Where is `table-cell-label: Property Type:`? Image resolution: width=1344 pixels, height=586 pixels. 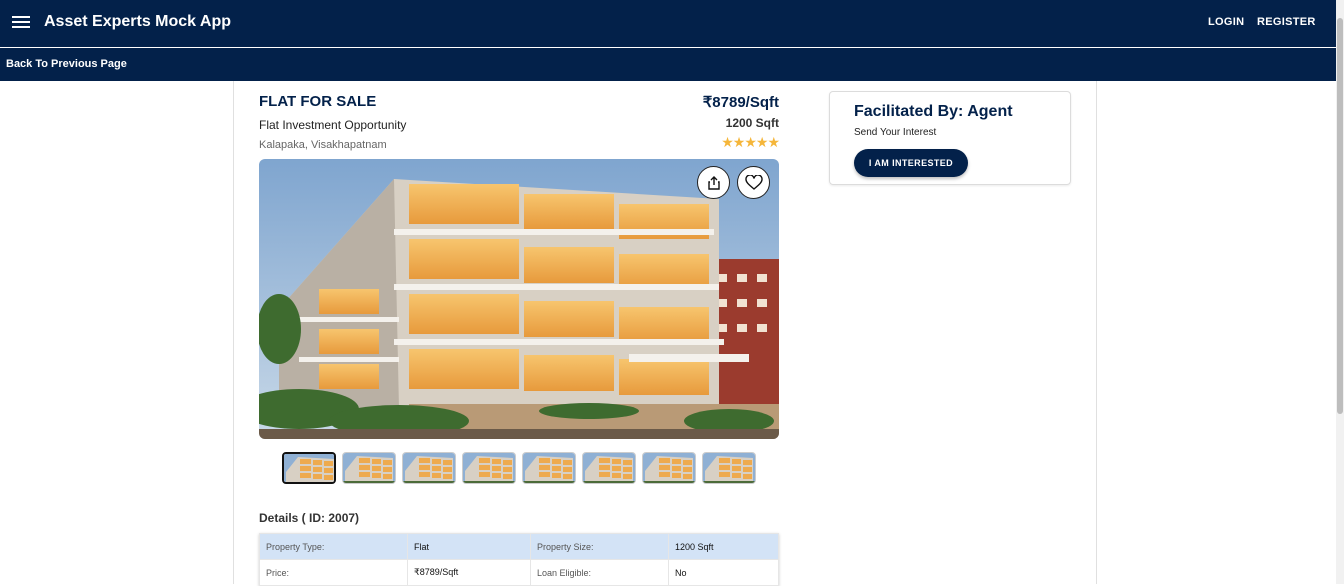
table-cell-label: Property Type: is located at coordinates (333, 546).